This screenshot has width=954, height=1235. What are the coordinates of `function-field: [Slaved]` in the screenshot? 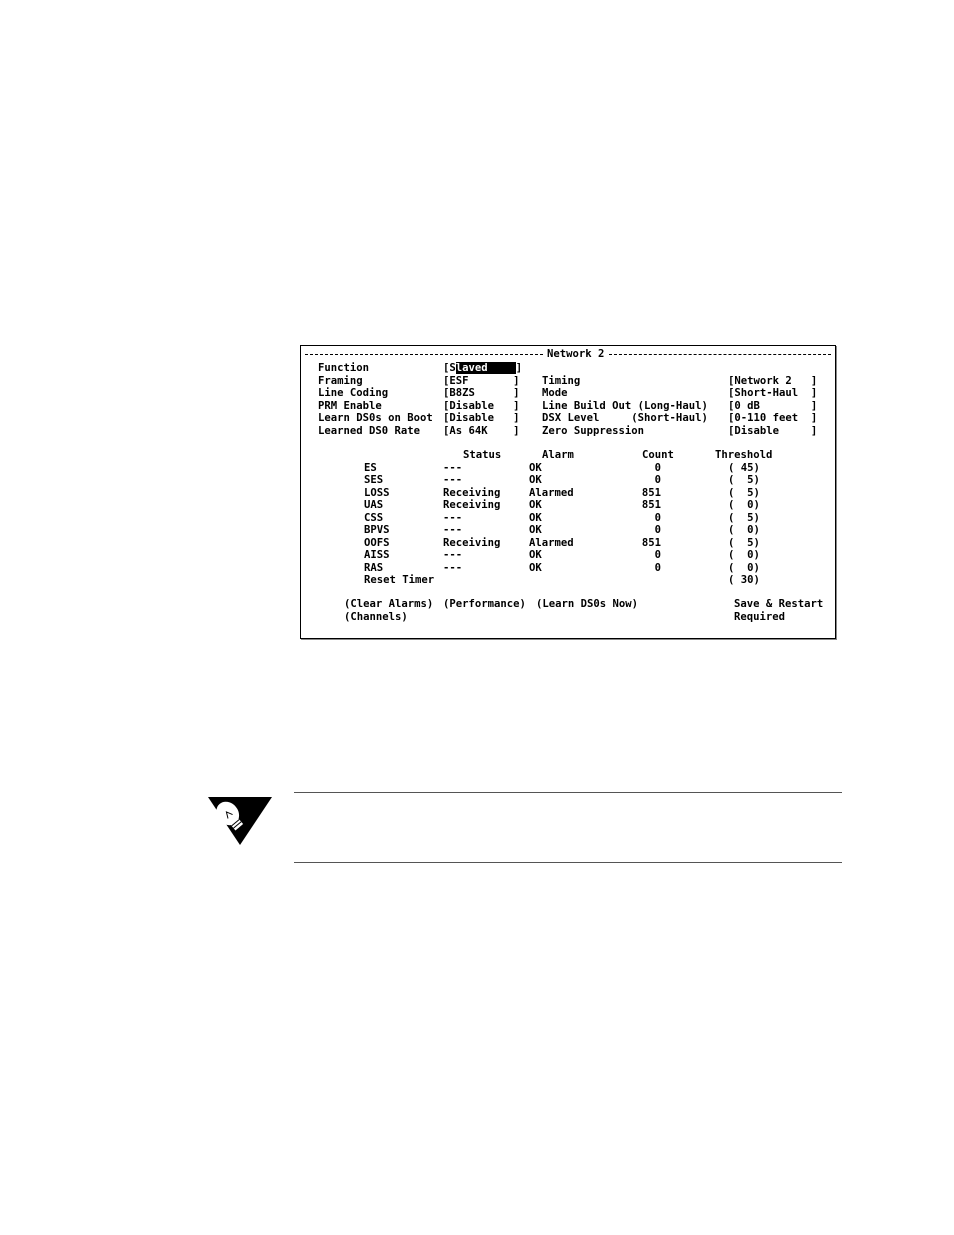 It's located at (482, 368).